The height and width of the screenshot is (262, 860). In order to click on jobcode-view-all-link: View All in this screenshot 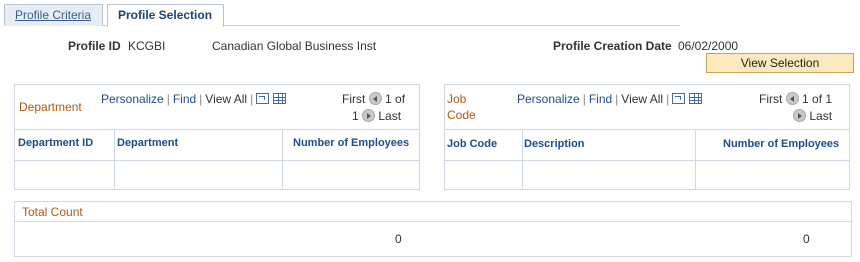, I will do `click(642, 99)`.